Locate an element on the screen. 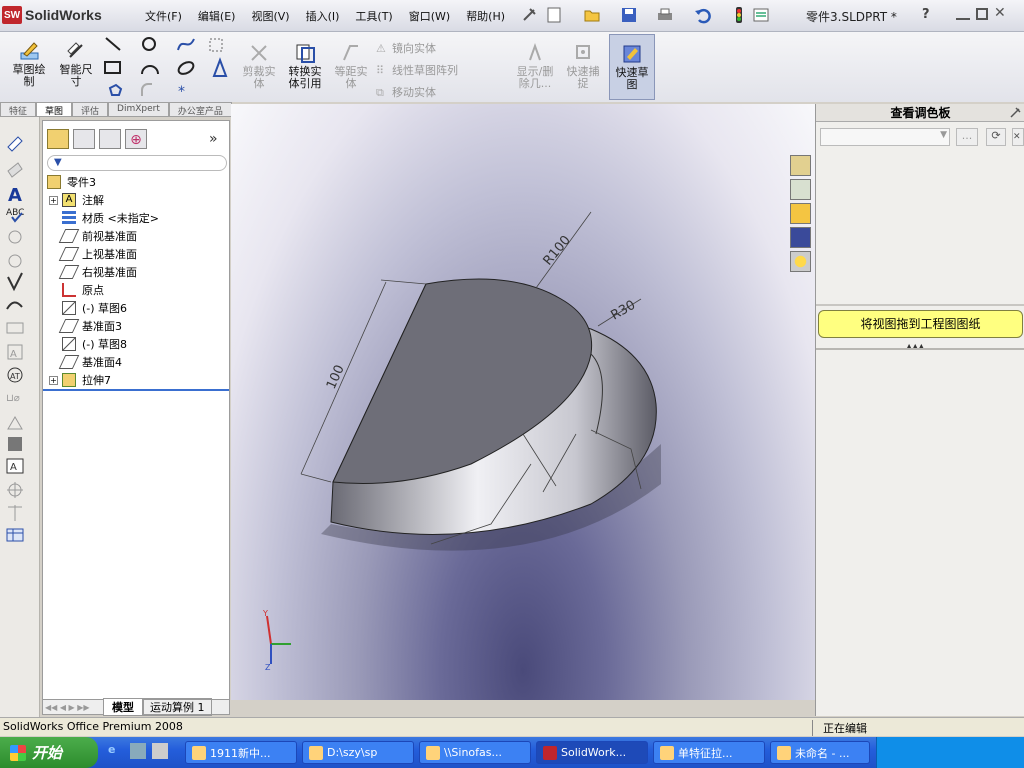  dimension-r30: R30 is located at coordinates (624, 311).